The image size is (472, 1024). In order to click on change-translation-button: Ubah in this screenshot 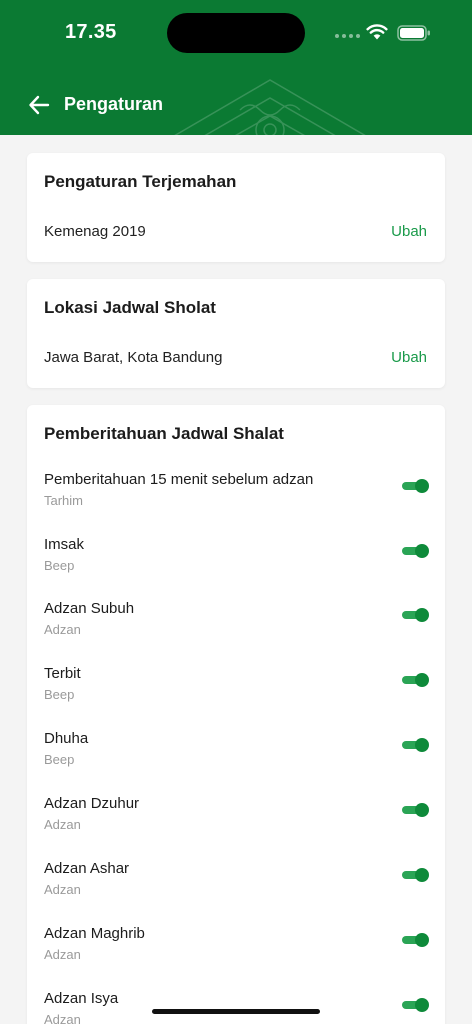, I will do `click(409, 231)`.